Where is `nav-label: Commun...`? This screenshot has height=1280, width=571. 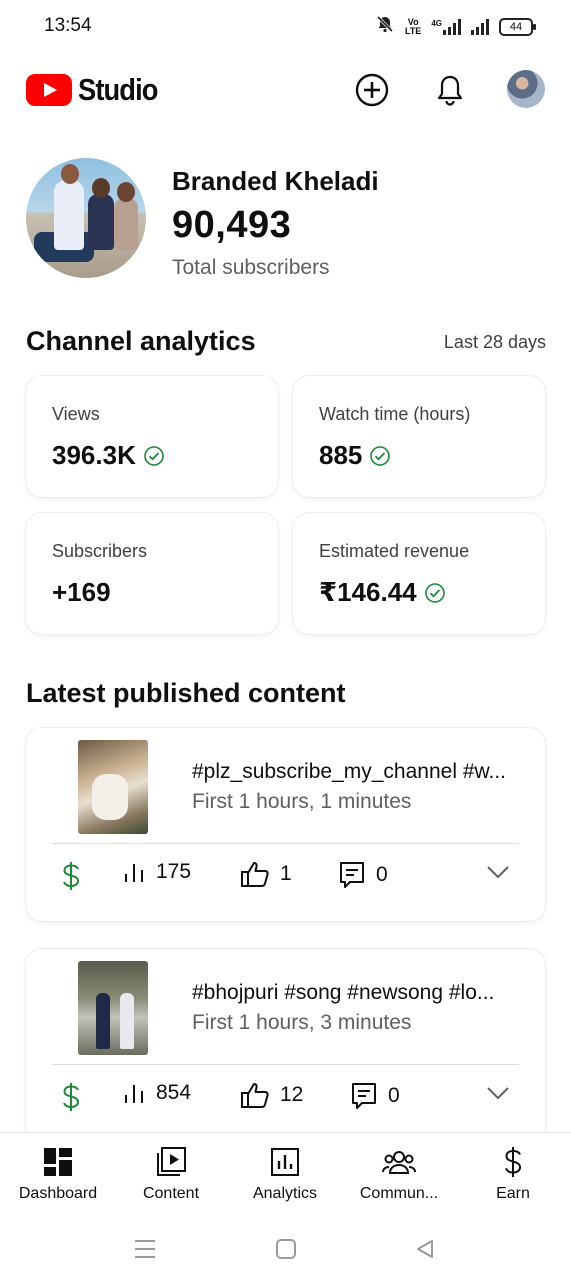 nav-label: Commun... is located at coordinates (399, 1193).